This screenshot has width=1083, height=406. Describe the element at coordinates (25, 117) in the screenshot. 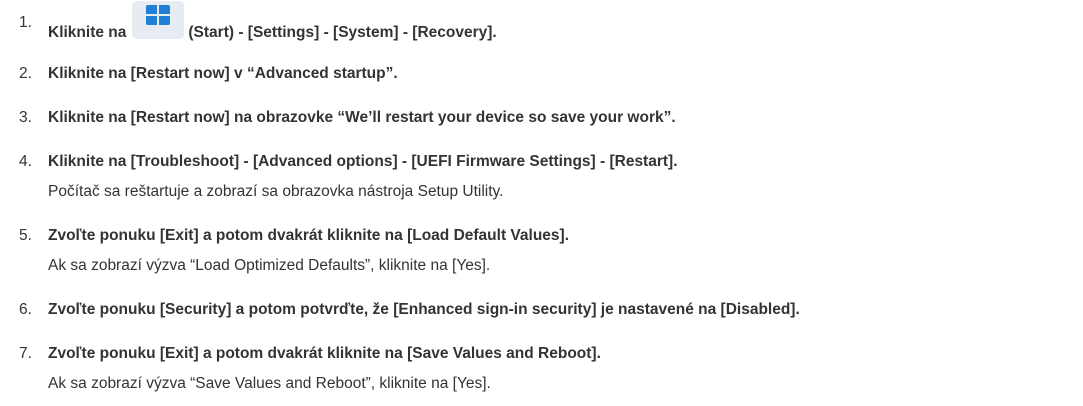

I see `step-number: 3.` at that location.